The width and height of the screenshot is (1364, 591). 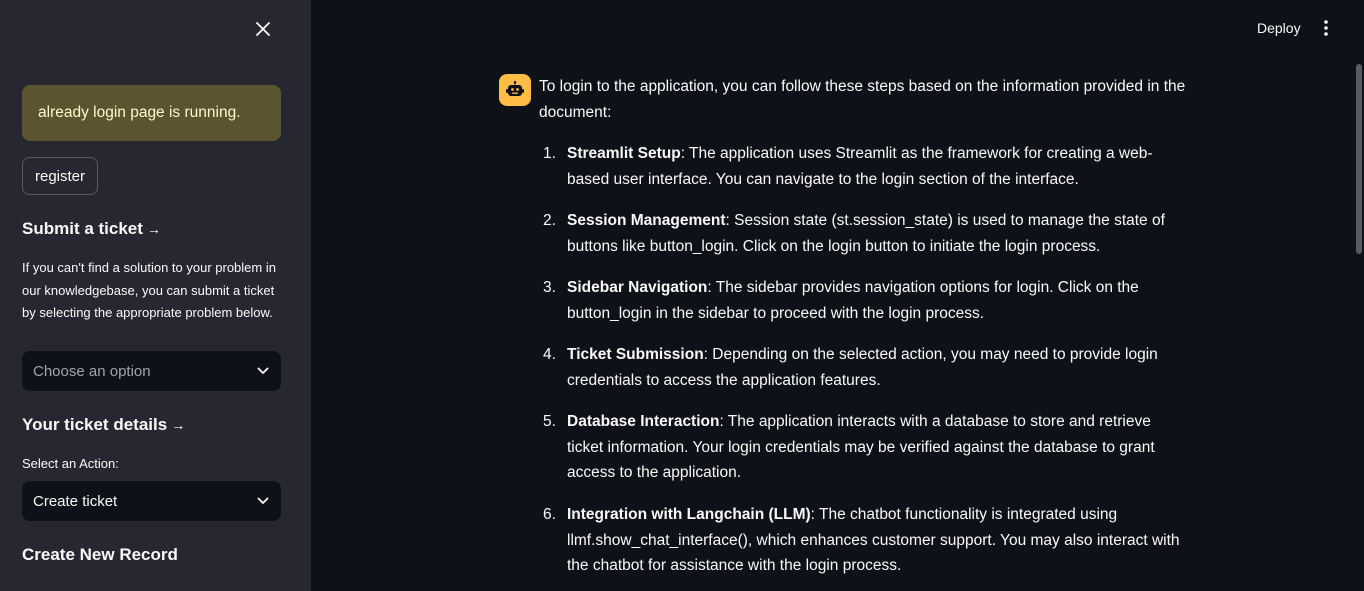 I want to click on step-title: Session Management, so click(x=646, y=220).